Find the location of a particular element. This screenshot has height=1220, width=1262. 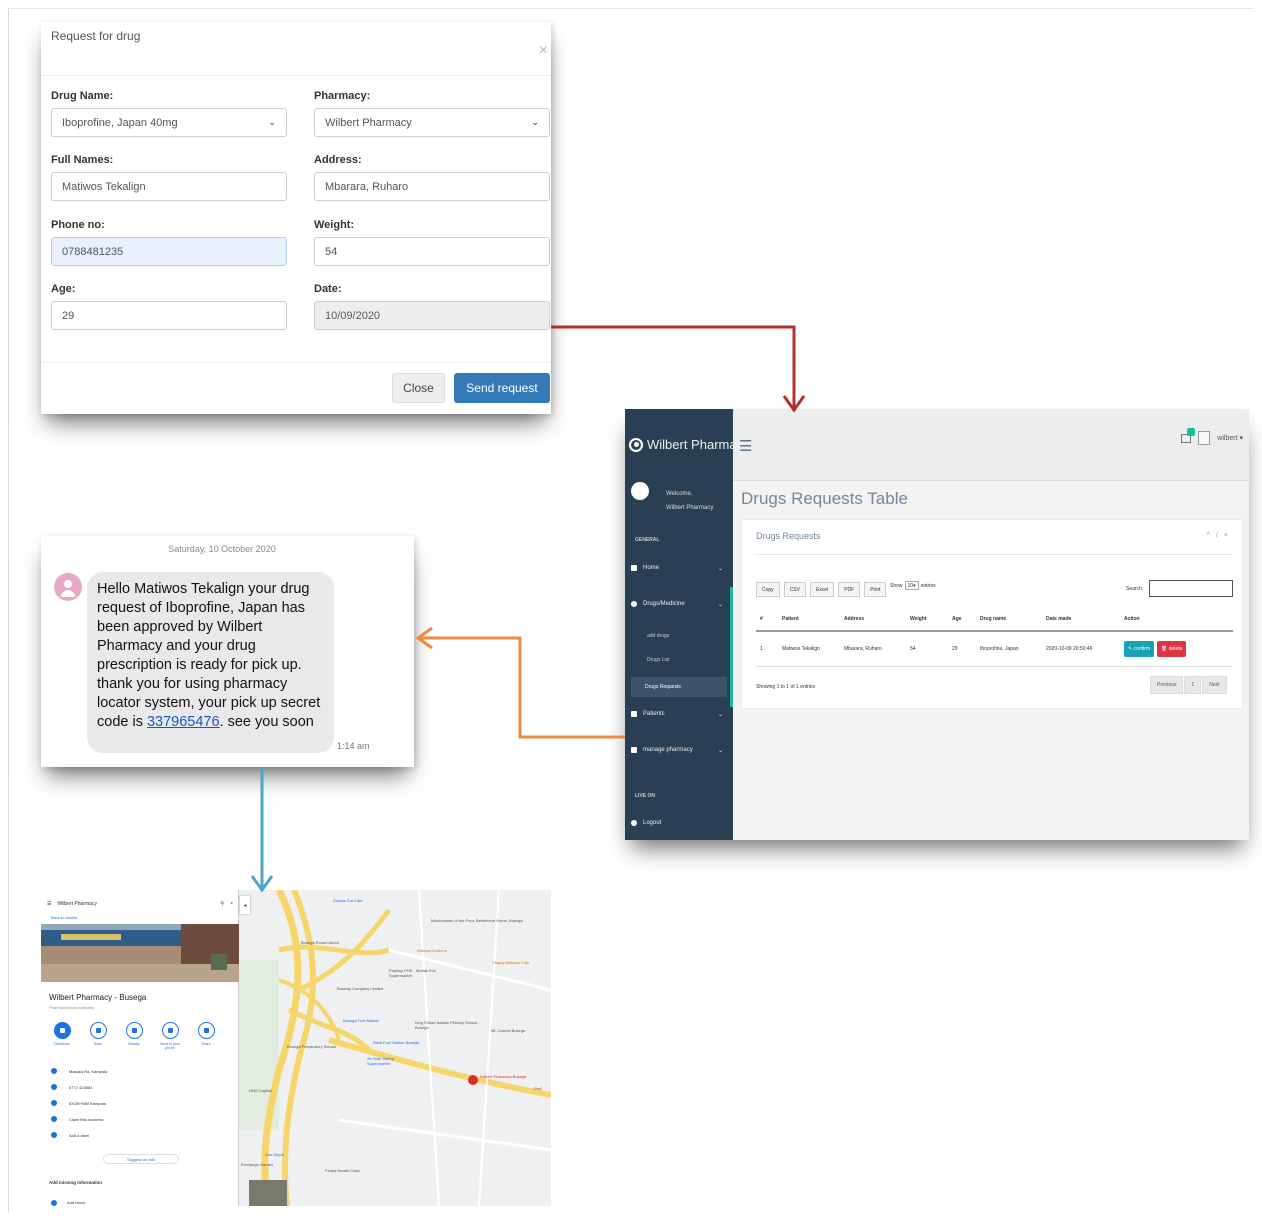

sidebar-item-manage-pharmacy: manage pharmacy ⌄ is located at coordinates (679, 750).